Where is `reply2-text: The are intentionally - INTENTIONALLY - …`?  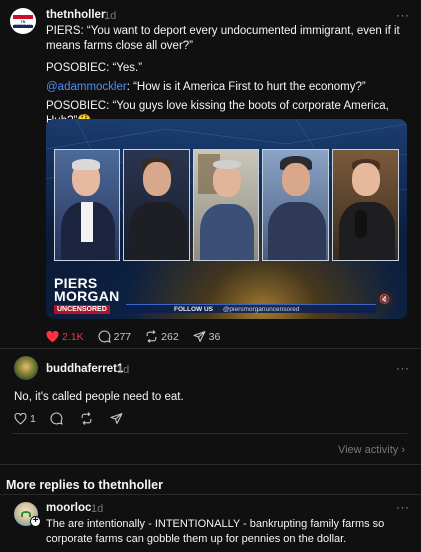 reply2-text: The are intentionally - INTENTIONALLY - … is located at coordinates (215, 531).